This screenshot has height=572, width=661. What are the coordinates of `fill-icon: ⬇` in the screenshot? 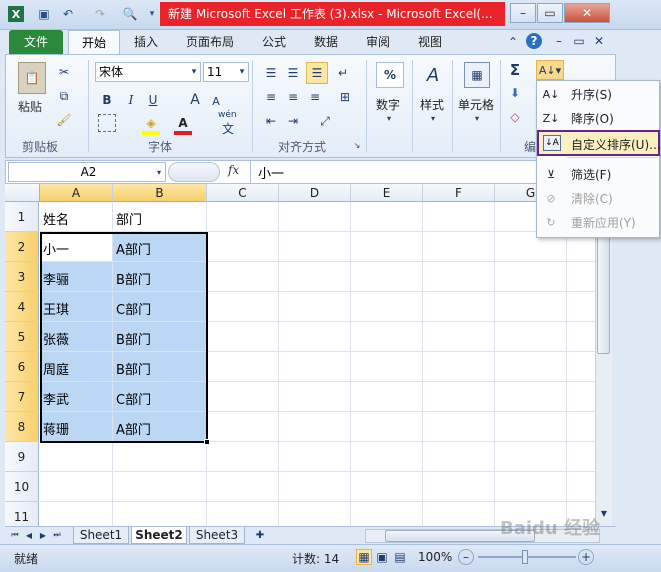 It's located at (515, 93).